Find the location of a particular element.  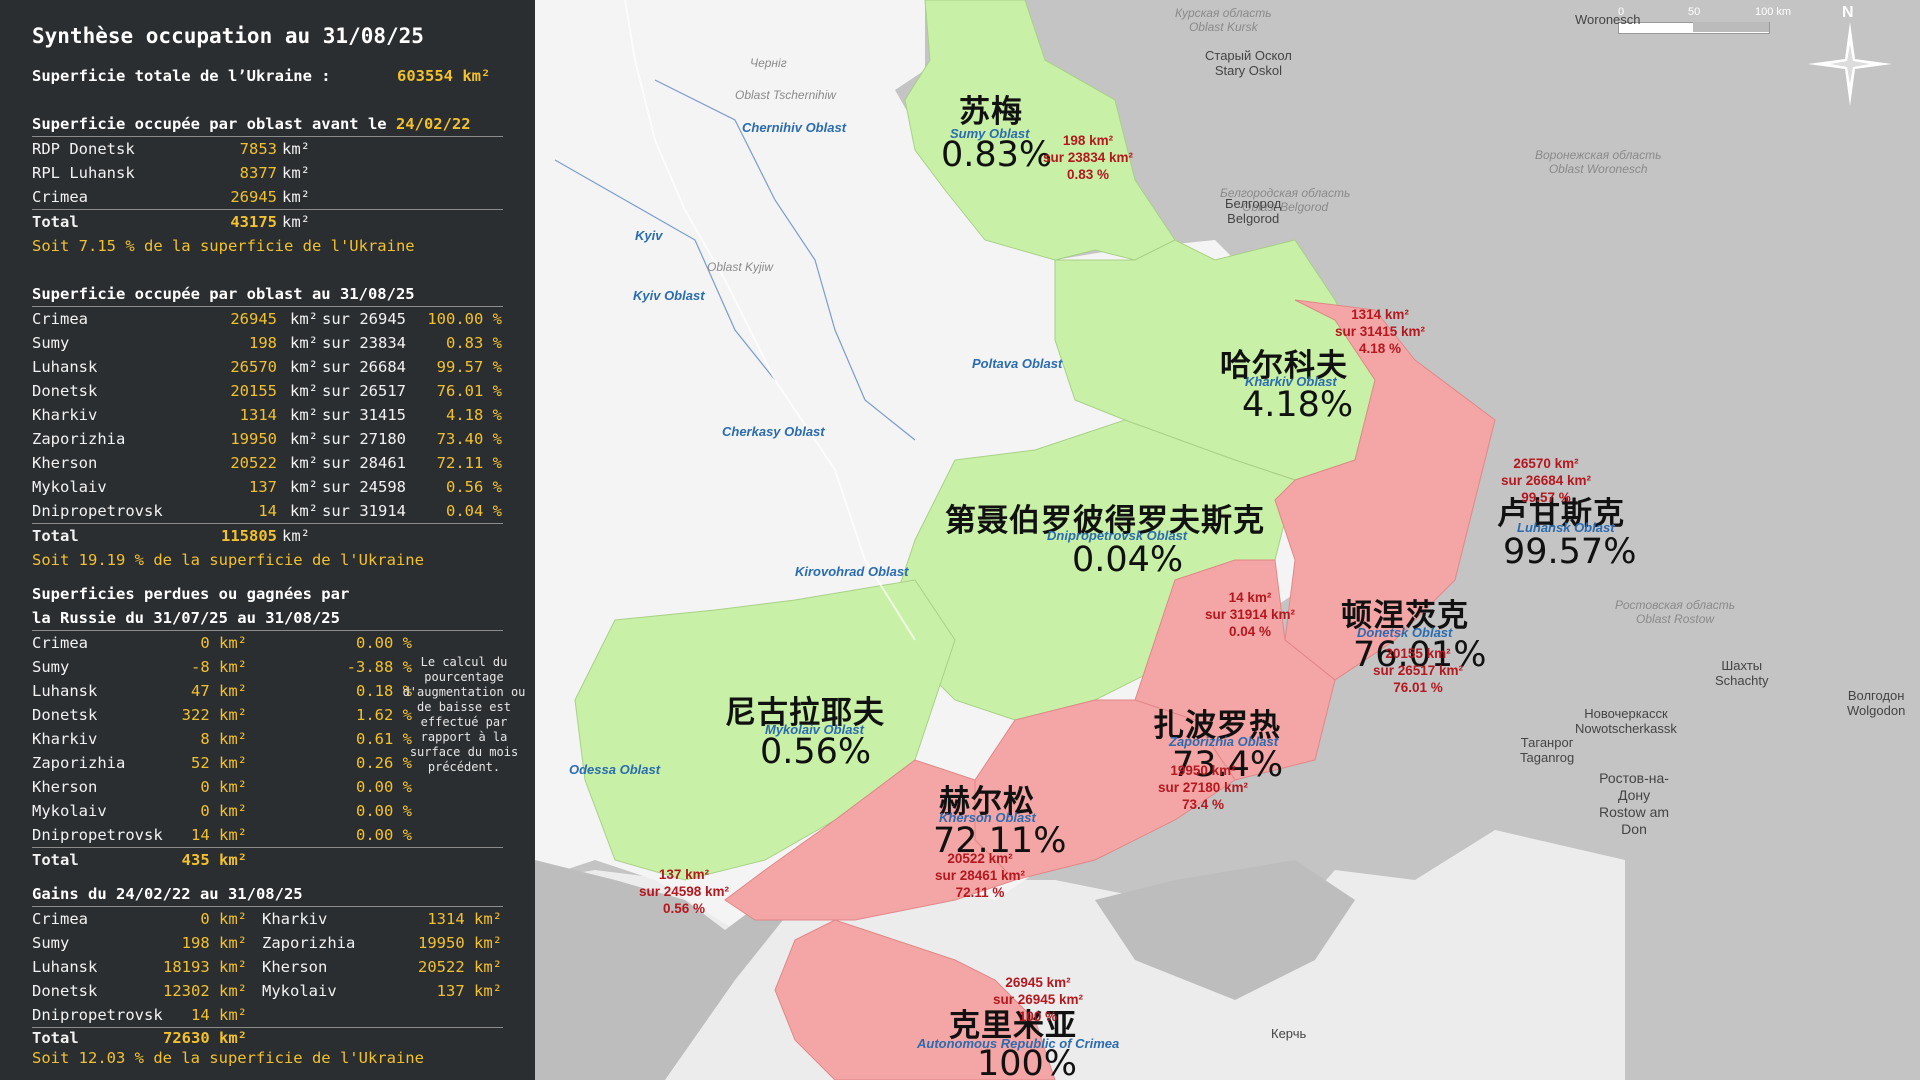

current-total-label: Total is located at coordinates (55, 536).